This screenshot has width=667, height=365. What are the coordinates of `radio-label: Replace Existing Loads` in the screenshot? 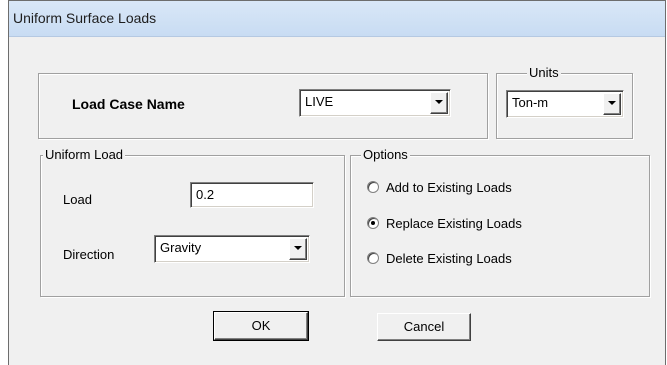 It's located at (454, 223).